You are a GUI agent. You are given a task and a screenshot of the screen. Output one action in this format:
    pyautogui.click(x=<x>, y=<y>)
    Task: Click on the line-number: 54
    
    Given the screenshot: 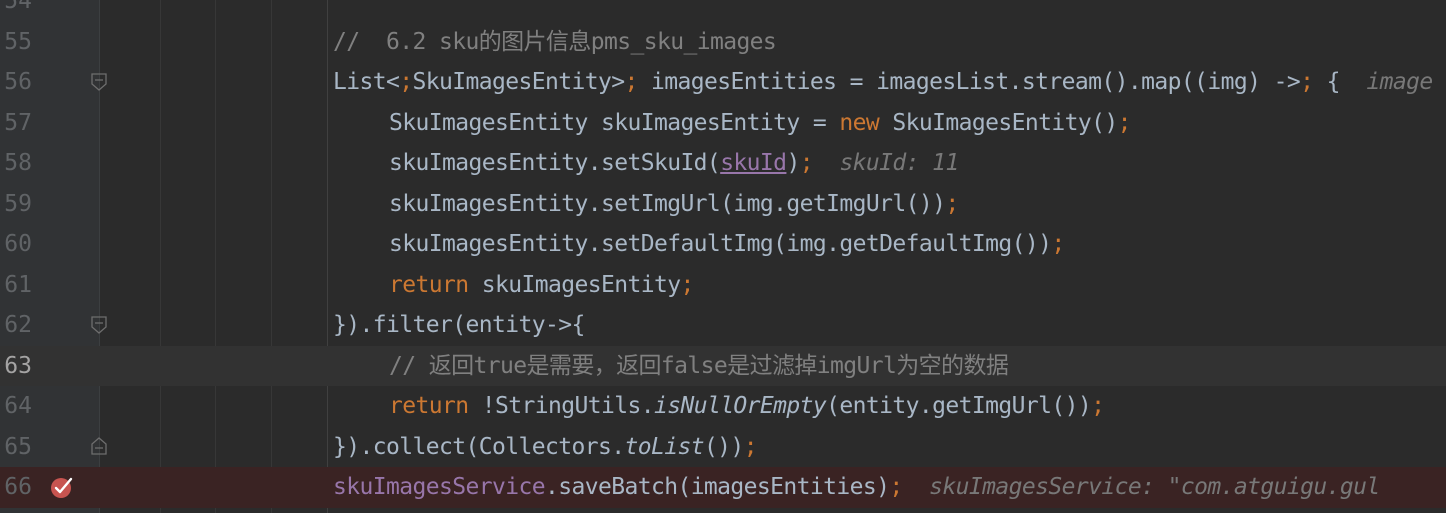 What is the action you would take?
    pyautogui.click(x=18, y=7)
    